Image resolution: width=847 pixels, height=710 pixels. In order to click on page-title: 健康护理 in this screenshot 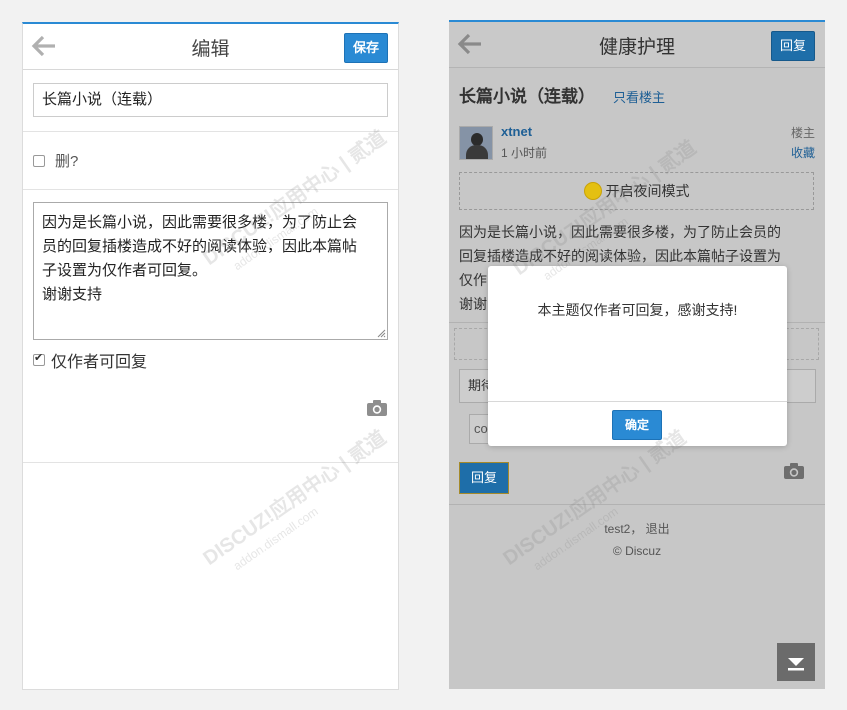, I will do `click(636, 47)`.